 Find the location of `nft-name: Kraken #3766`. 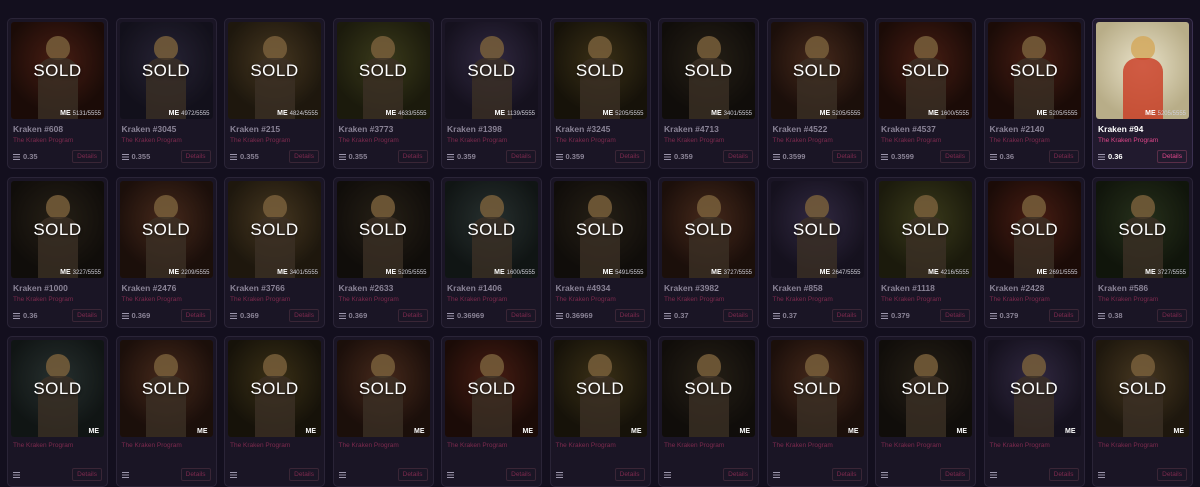

nft-name: Kraken #3766 is located at coordinates (274, 288).